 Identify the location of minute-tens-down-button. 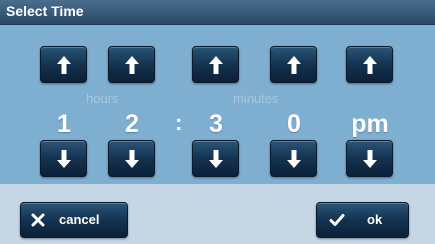
(215, 158).